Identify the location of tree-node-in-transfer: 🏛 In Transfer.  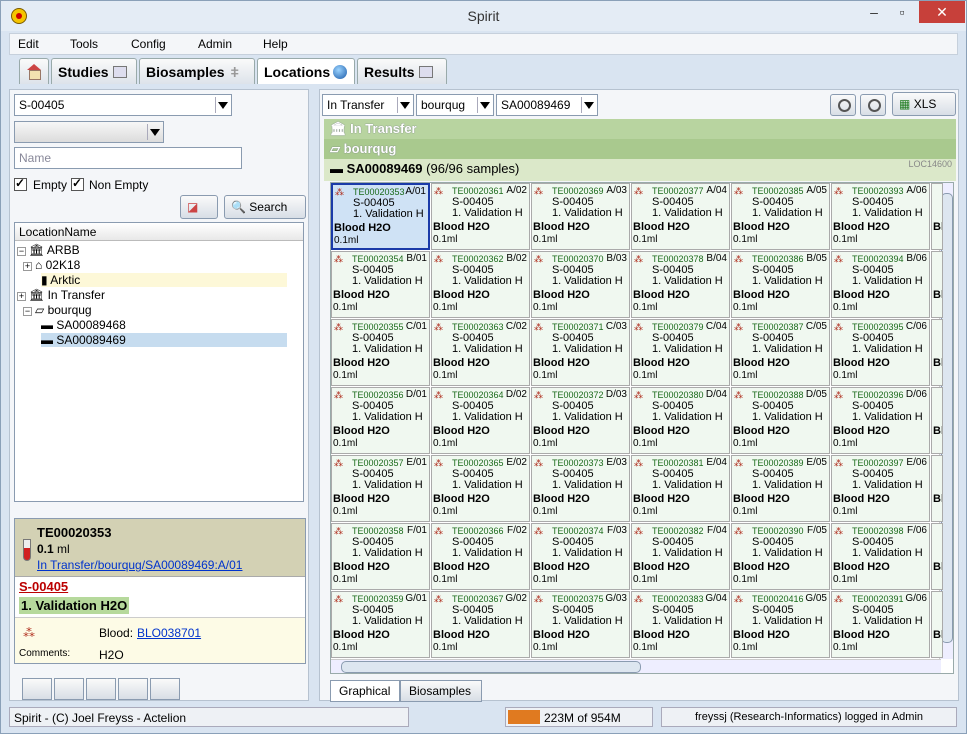
(67, 295).